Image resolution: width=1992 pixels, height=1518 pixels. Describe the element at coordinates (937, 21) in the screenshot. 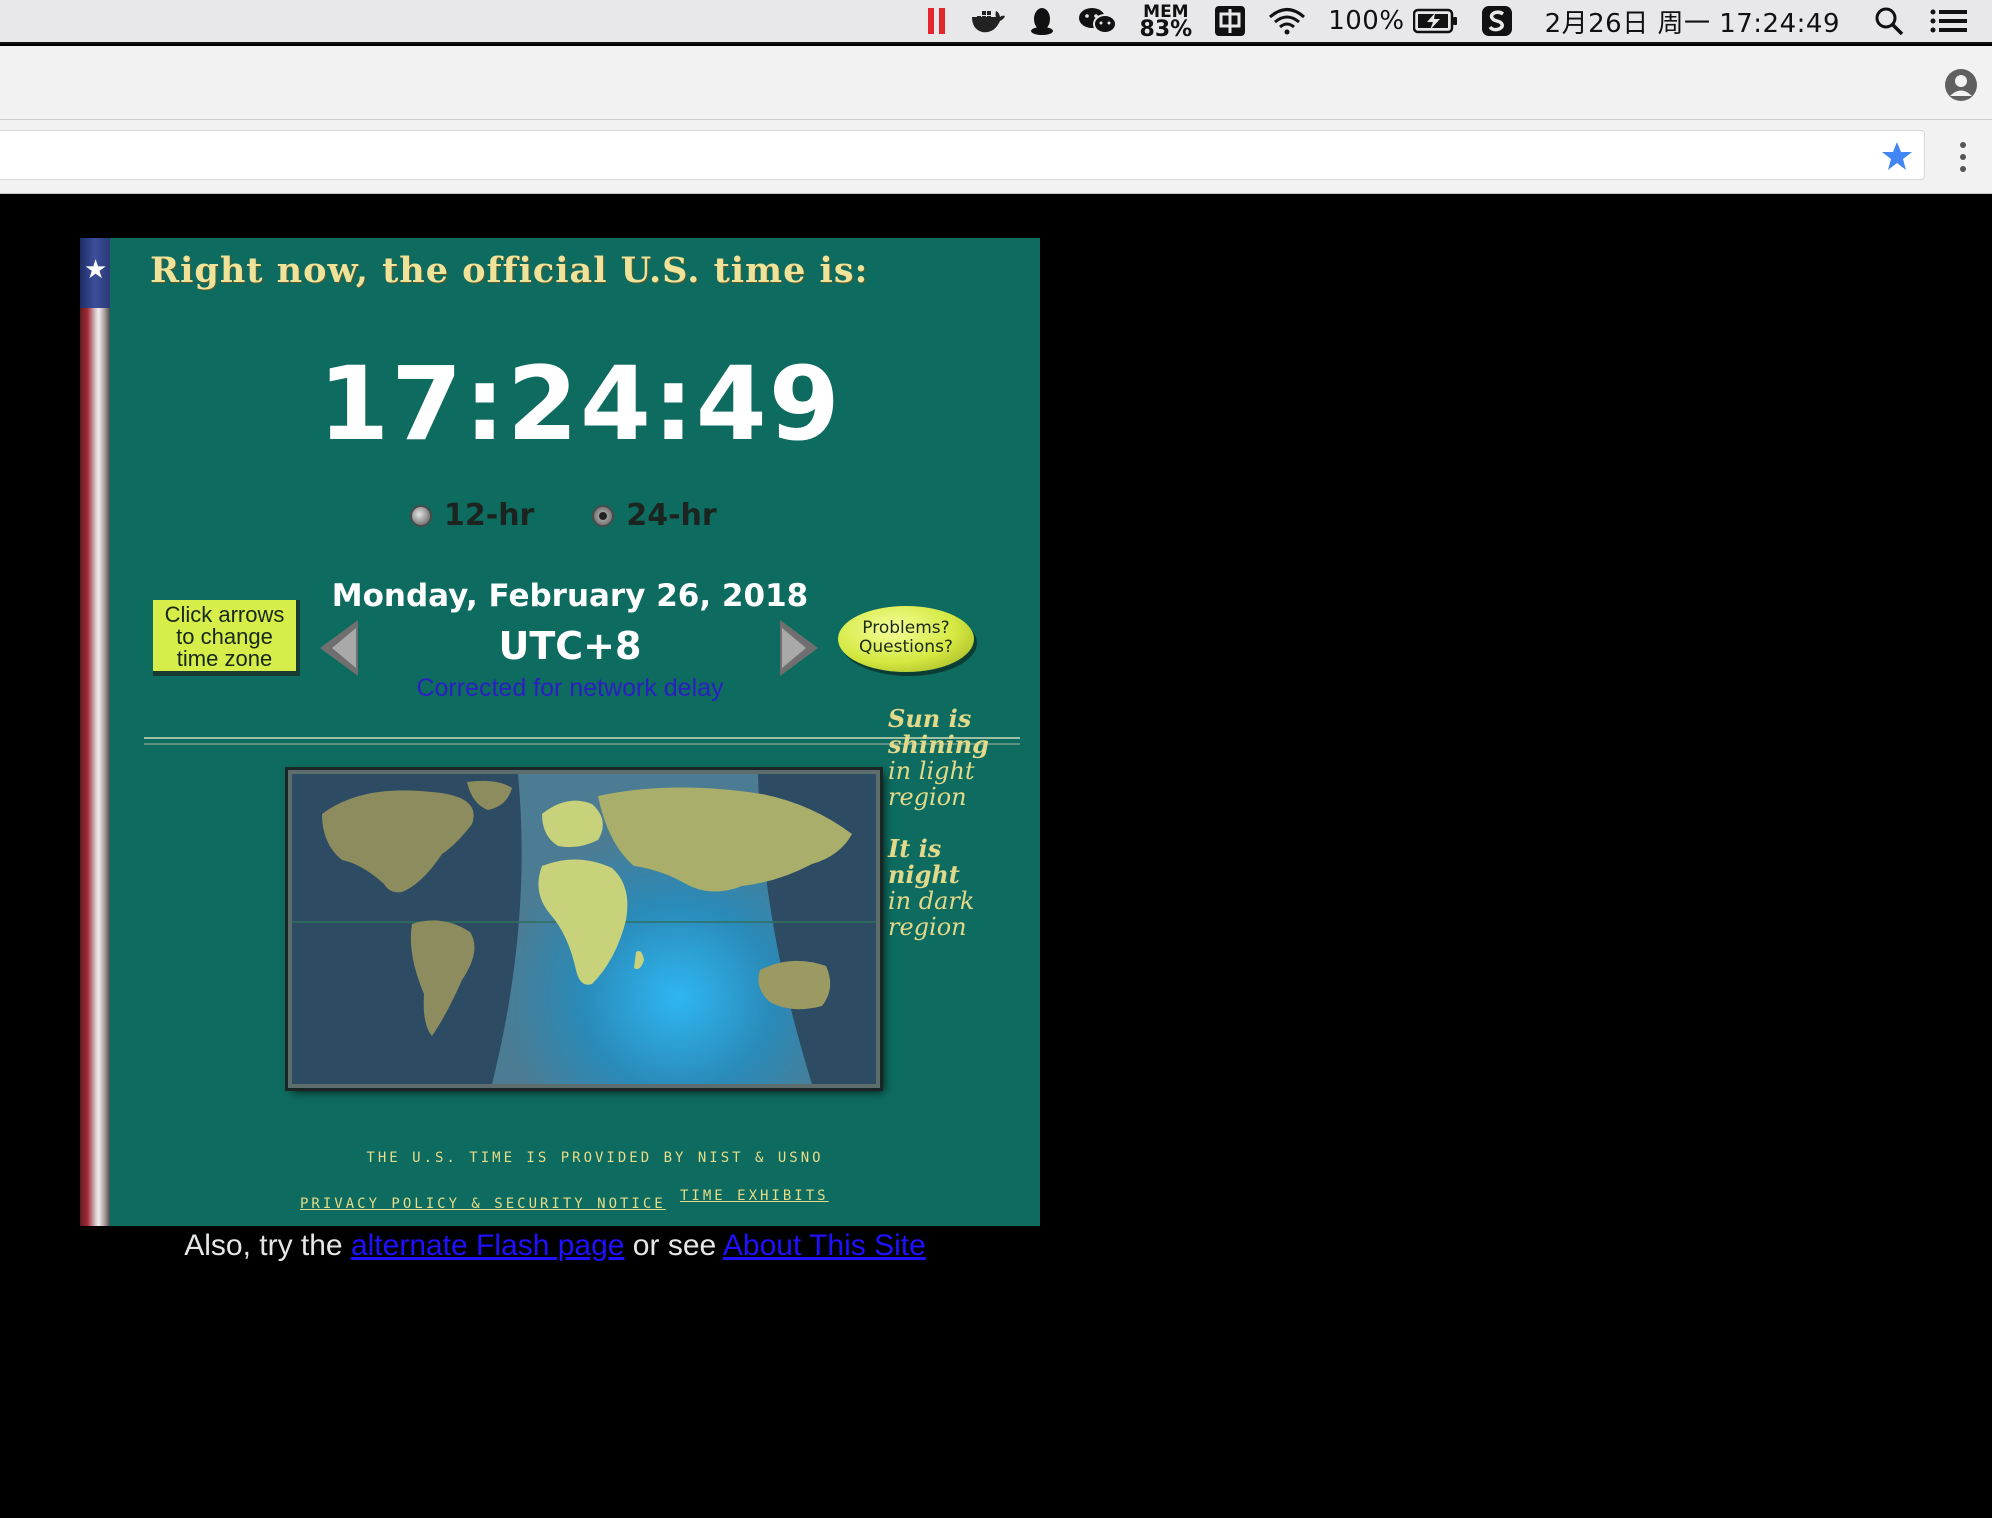

I see `pause-icon` at that location.